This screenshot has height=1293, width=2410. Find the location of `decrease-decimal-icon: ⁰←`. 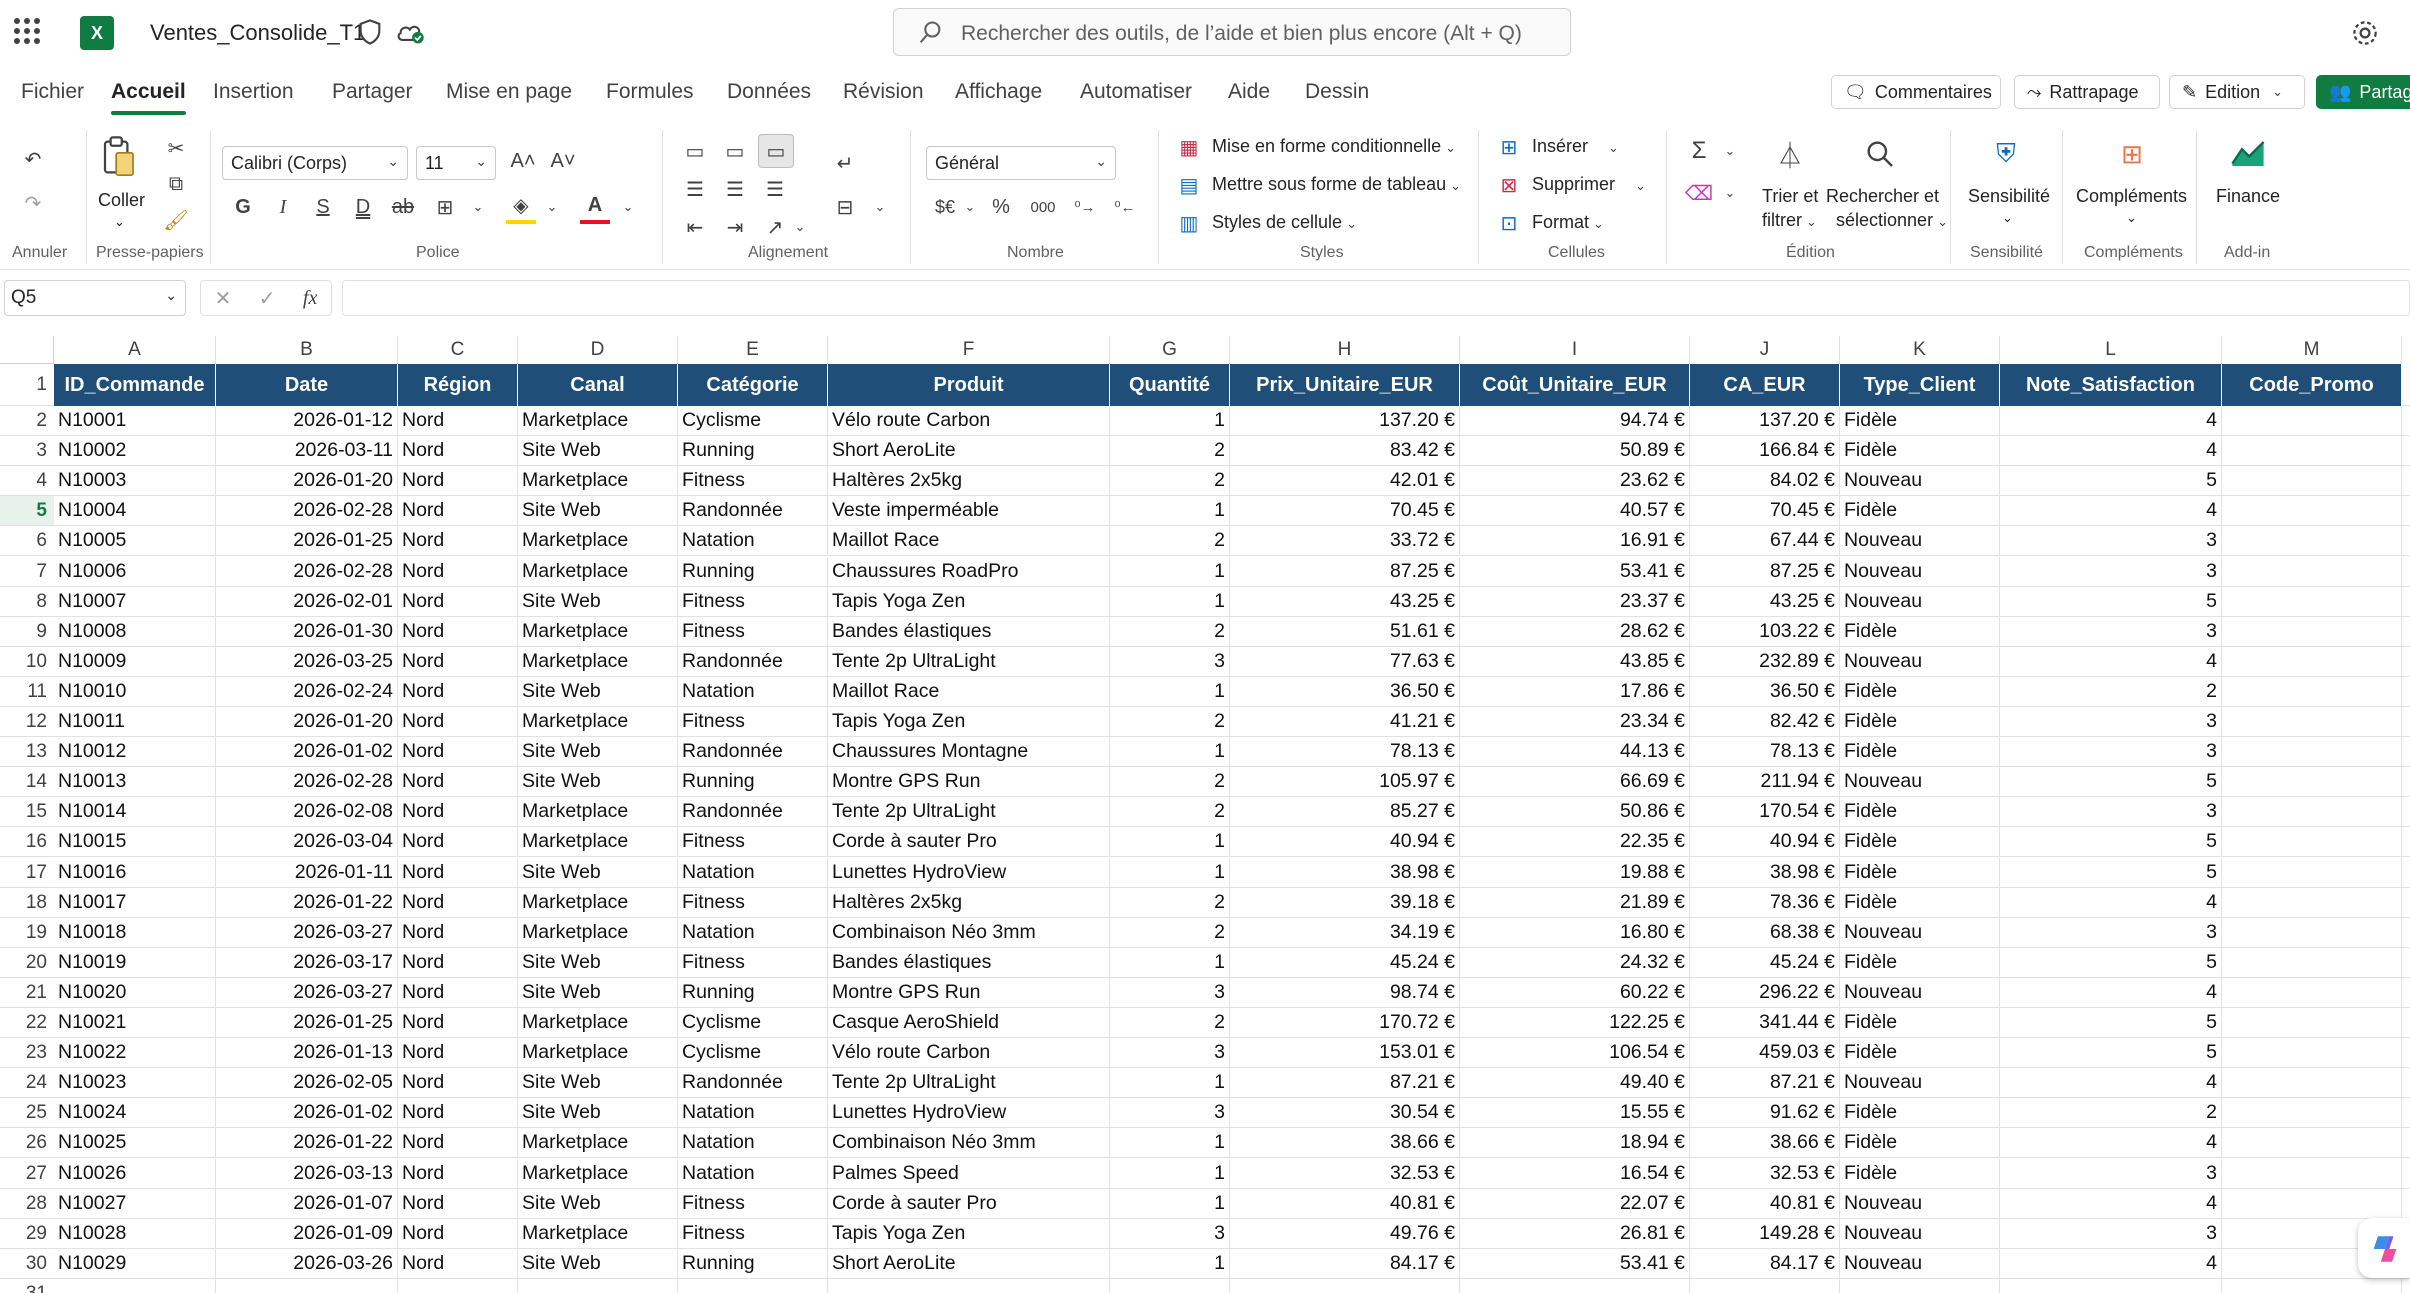

decrease-decimal-icon: ⁰← is located at coordinates (1125, 207).